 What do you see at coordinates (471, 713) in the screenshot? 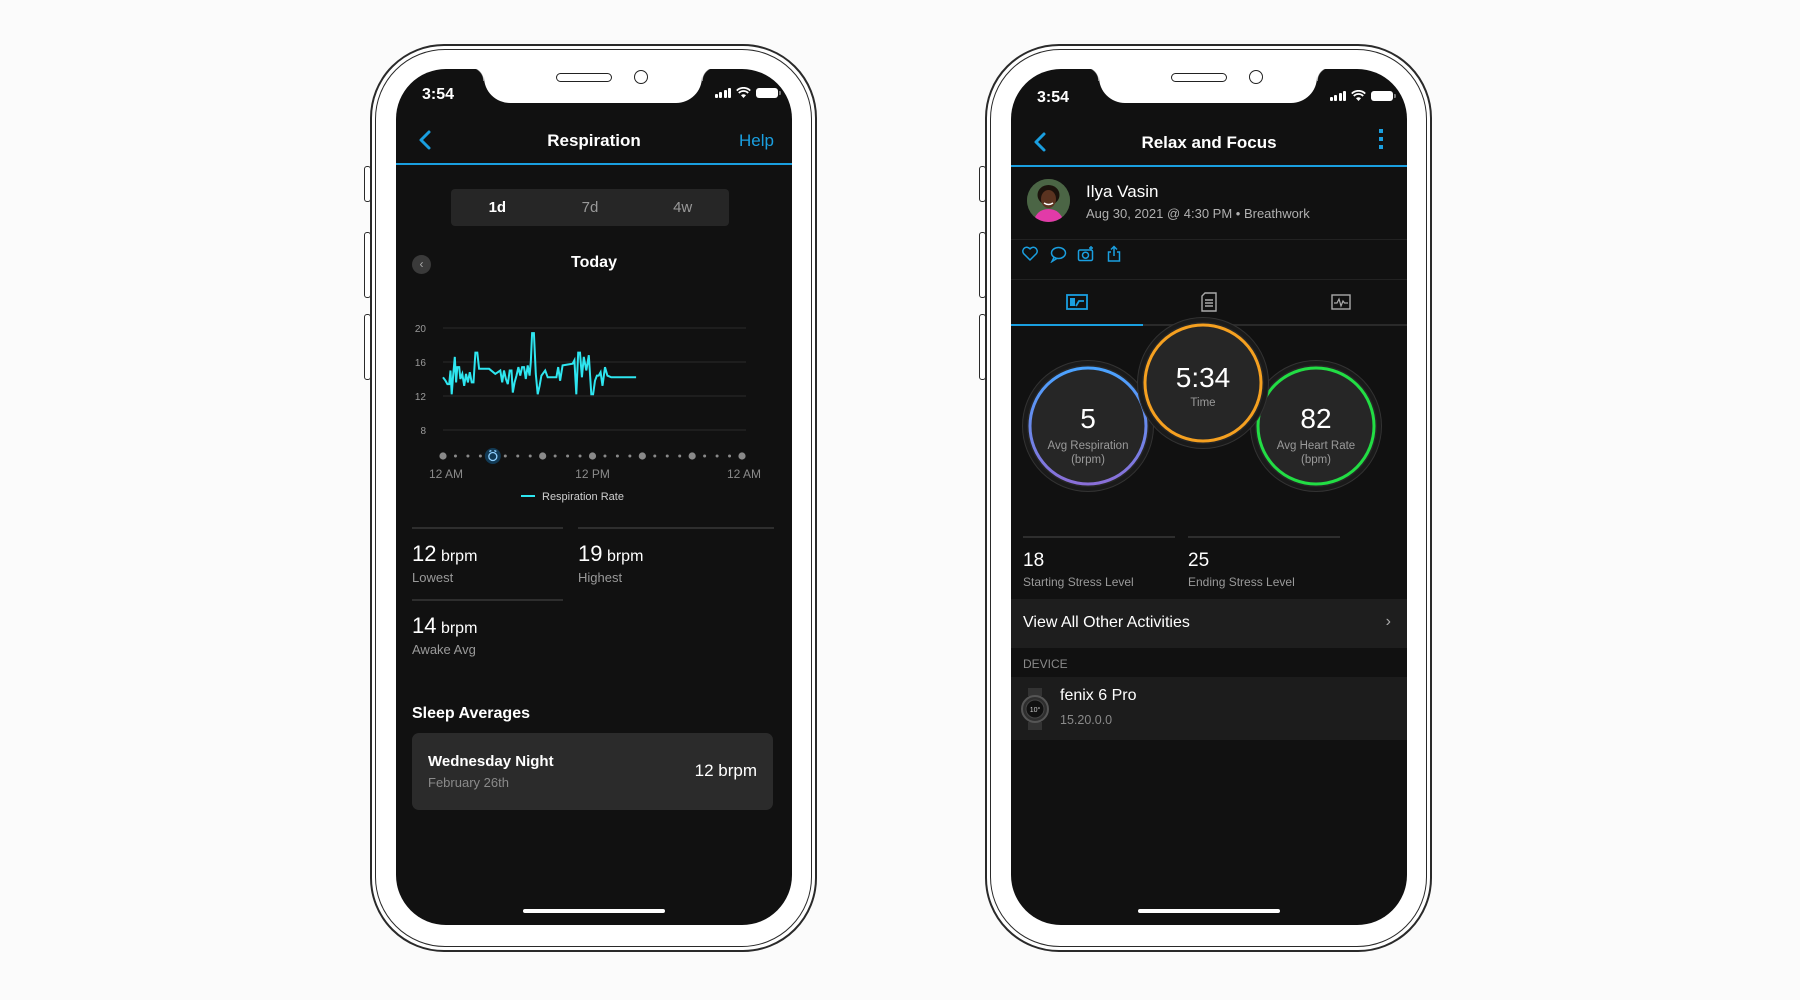
I see `sleep-averages-title: Sleep Averages` at bounding box center [471, 713].